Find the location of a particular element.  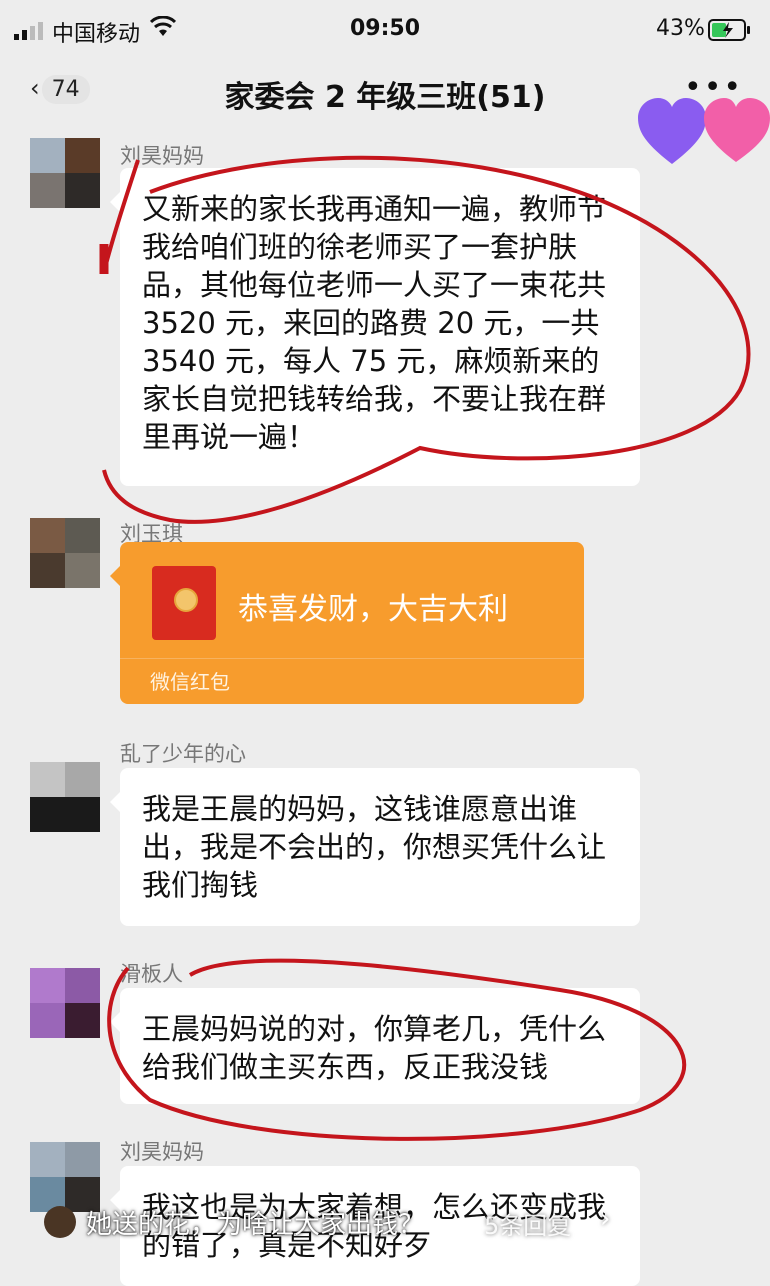

message-bubble: 王晨妈妈说的对，你算老几，凭什么给我们做主买东西，反正我没钱 is located at coordinates (375, 1046).